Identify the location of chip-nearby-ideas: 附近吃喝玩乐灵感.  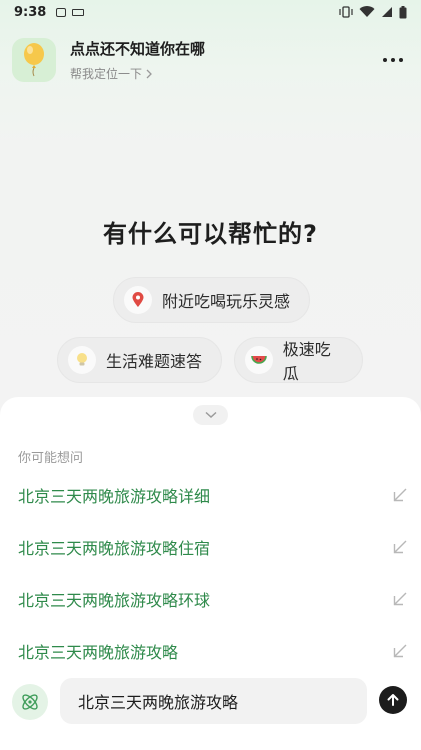
(211, 300).